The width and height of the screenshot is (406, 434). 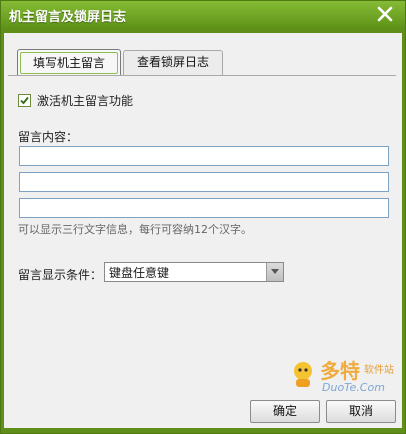 What do you see at coordinates (85, 100) in the screenshot?
I see `activate-label: 激活机主留言功能` at bounding box center [85, 100].